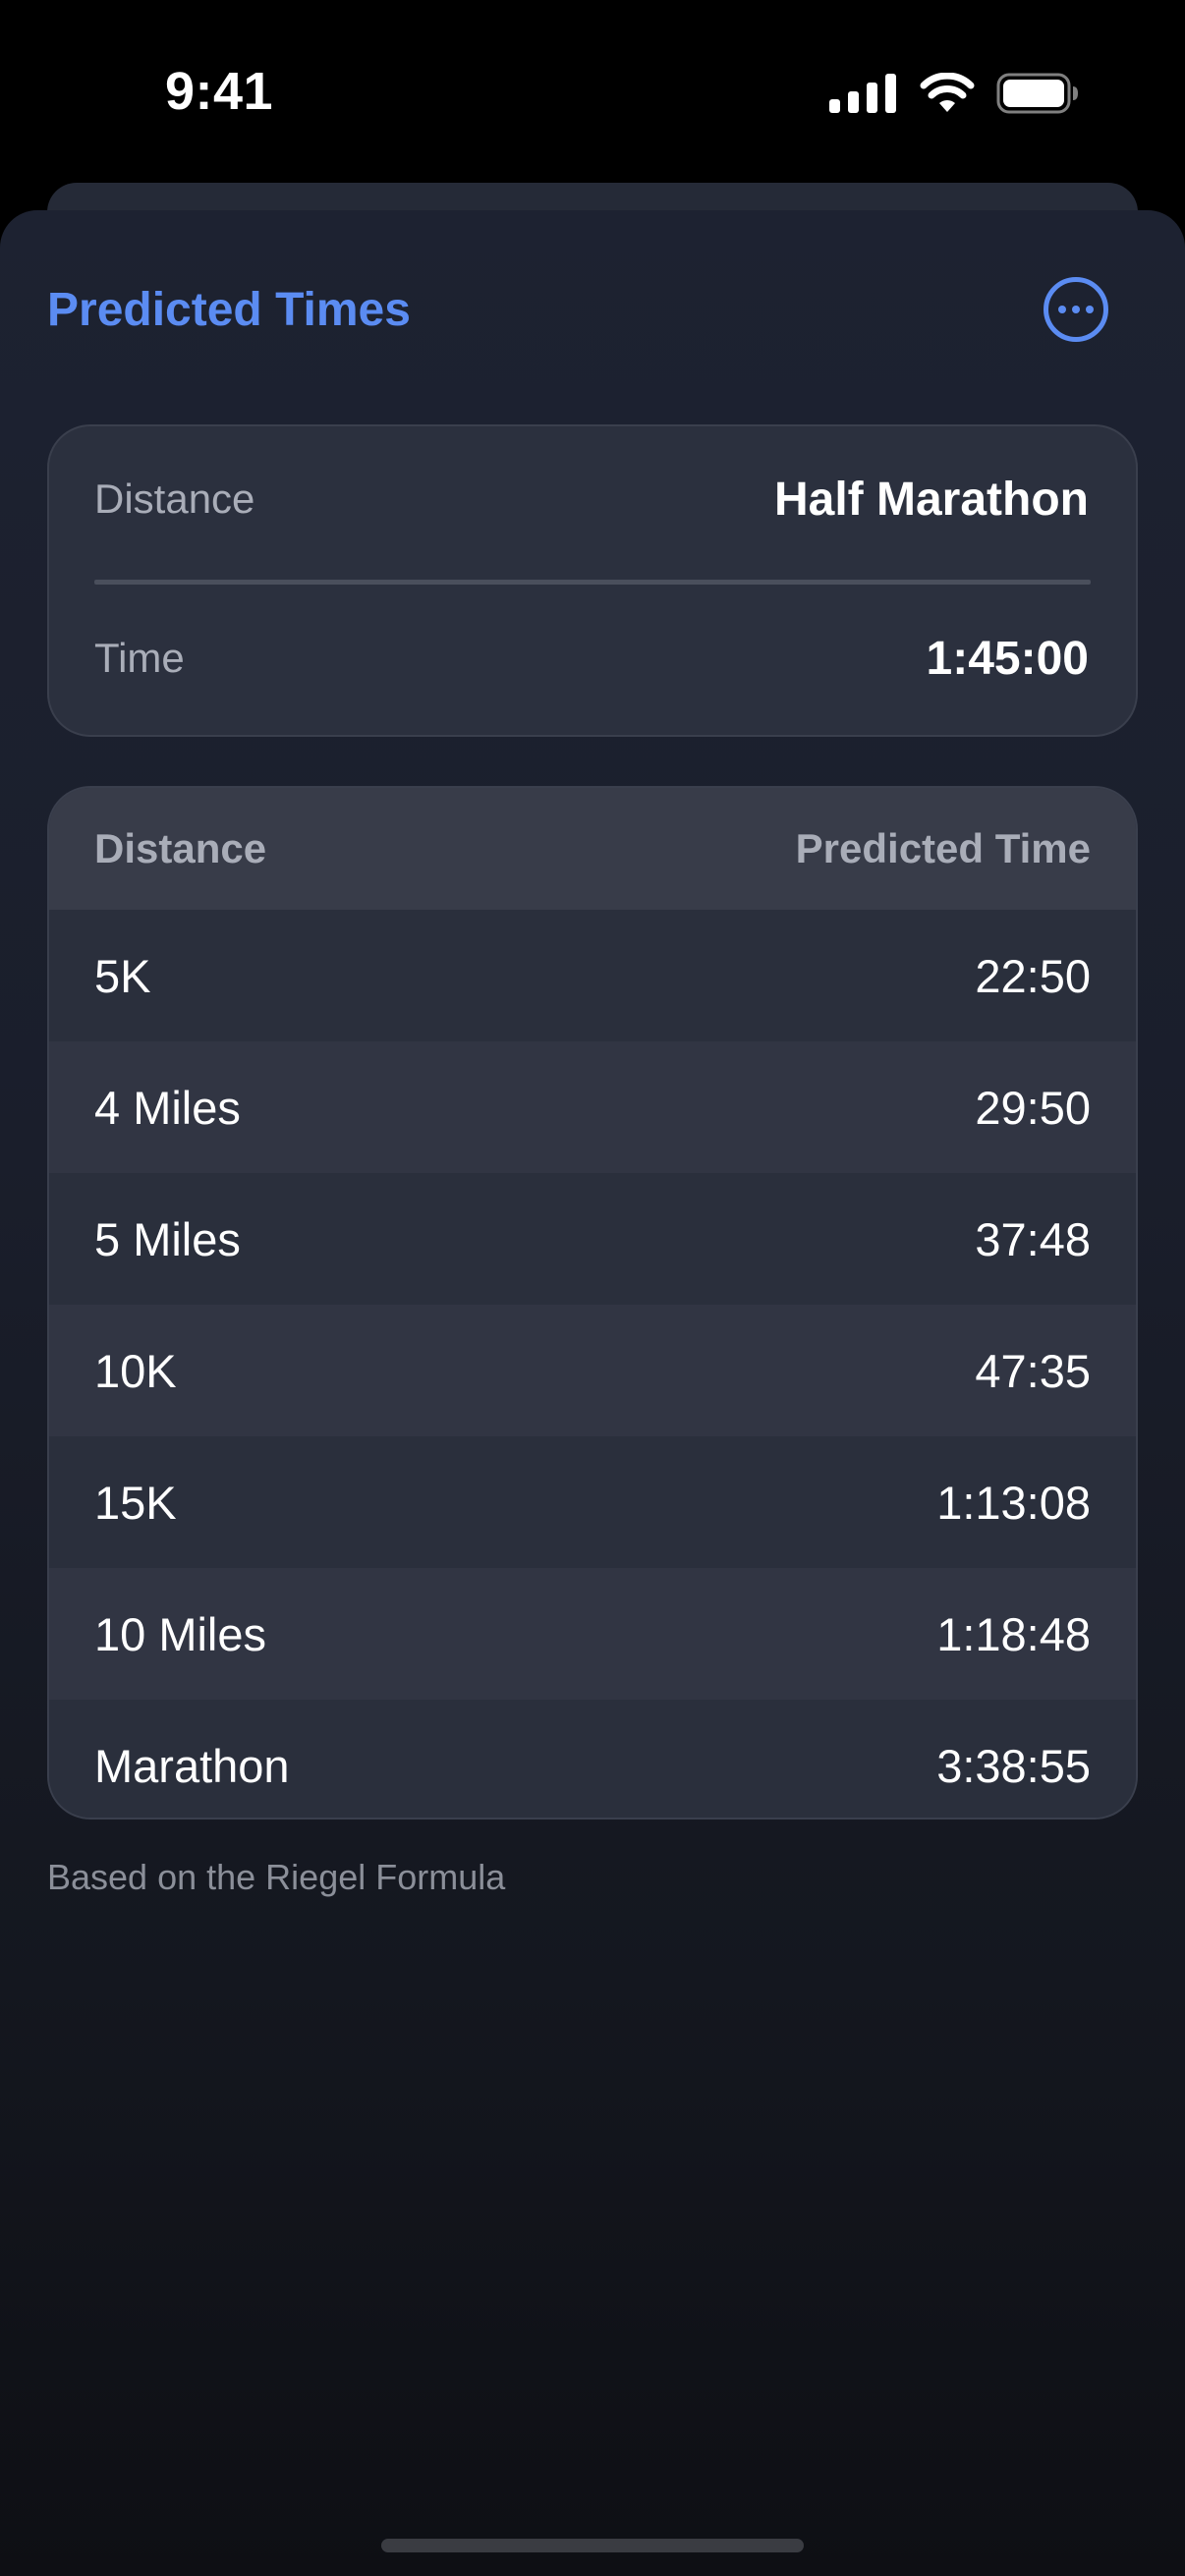 The height and width of the screenshot is (2576, 1185). I want to click on sheet-header: Predicted Times, so click(592, 312).